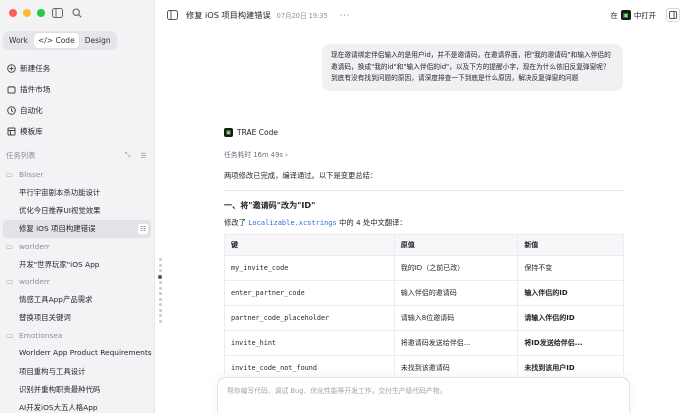  I want to click on modified-prefix: 修改了, so click(235, 222).